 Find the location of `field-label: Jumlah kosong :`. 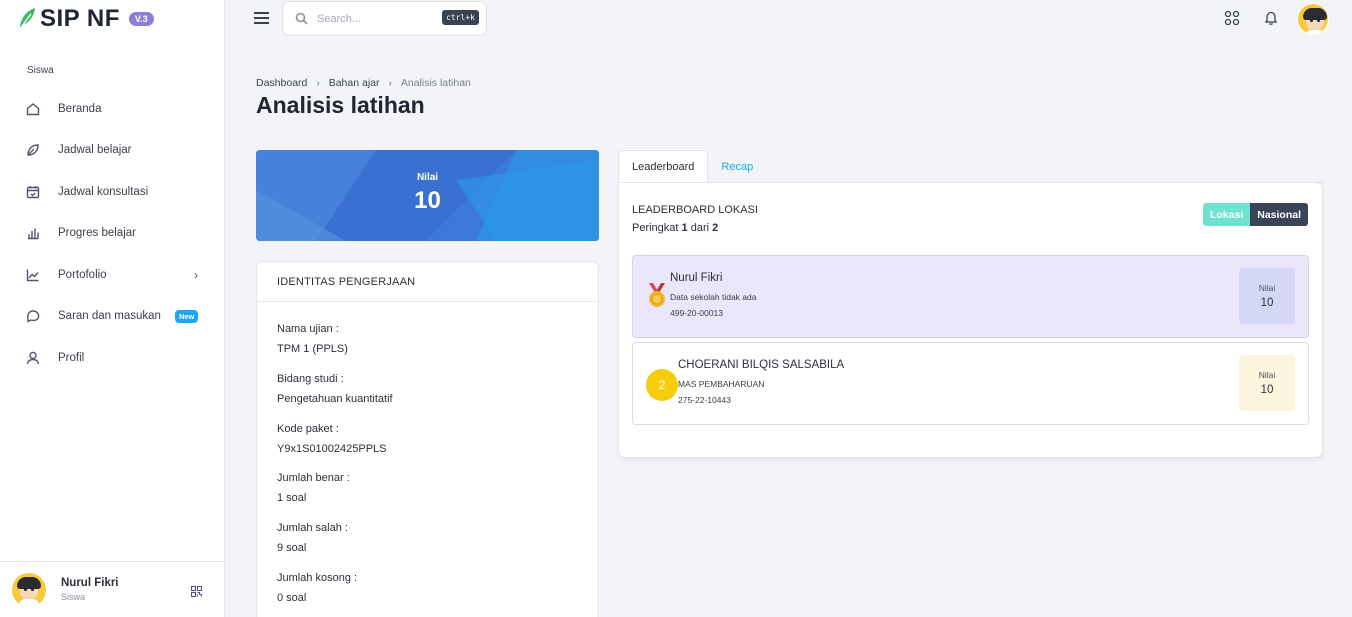

field-label: Jumlah kosong : is located at coordinates (317, 577).